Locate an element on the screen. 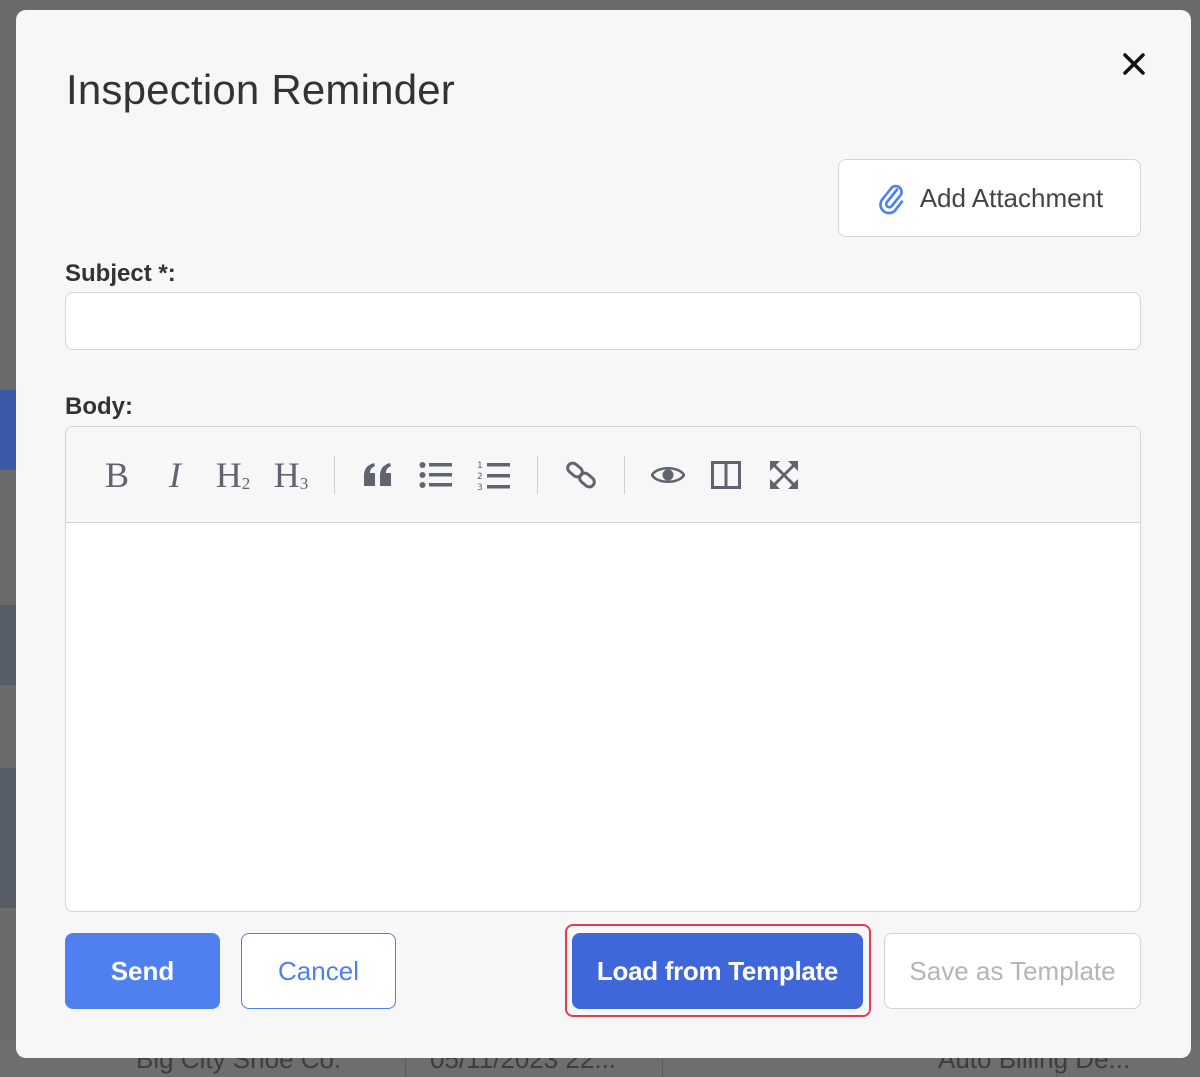 Image resolution: width=1200 pixels, height=1077 pixels. bulleted-list-button is located at coordinates (436, 475).